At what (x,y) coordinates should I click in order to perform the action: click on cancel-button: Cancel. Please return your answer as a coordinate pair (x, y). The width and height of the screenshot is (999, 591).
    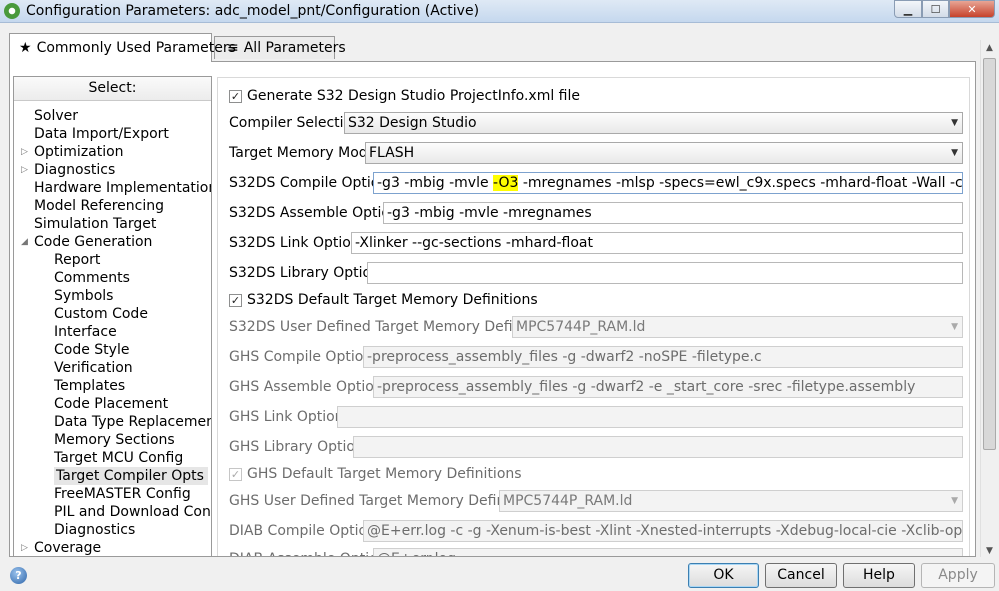
    Looking at the image, I should click on (801, 575).